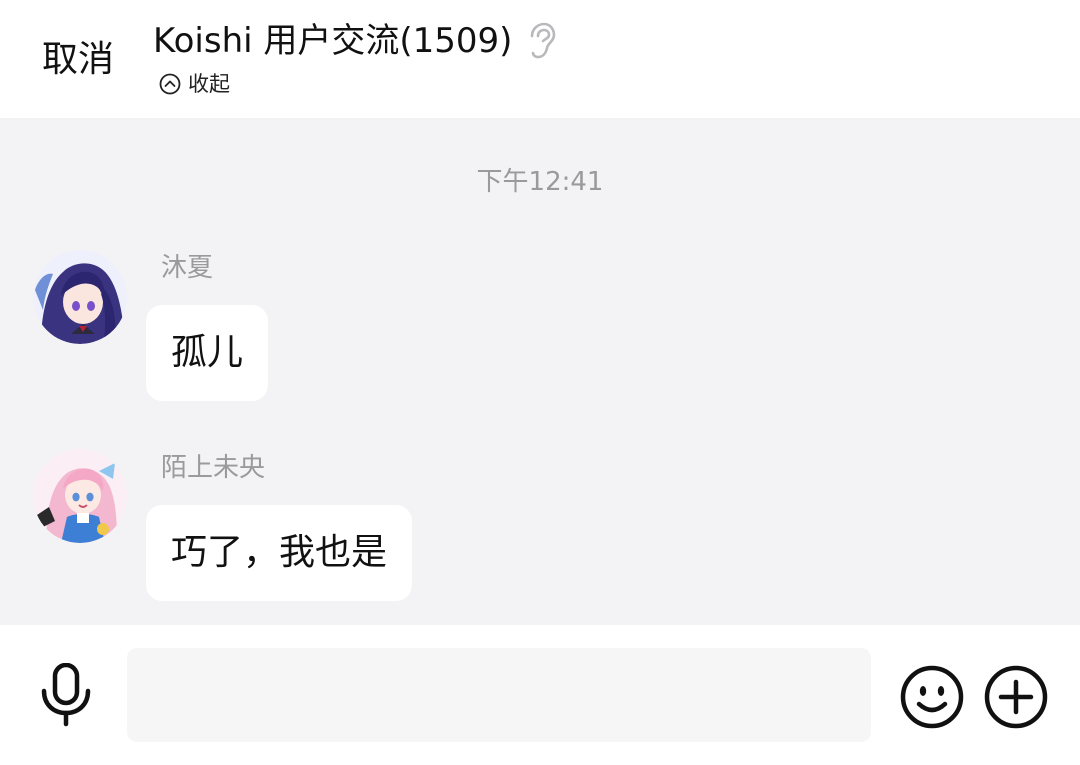  What do you see at coordinates (1016, 697) in the screenshot?
I see `plus-circle-icon` at bounding box center [1016, 697].